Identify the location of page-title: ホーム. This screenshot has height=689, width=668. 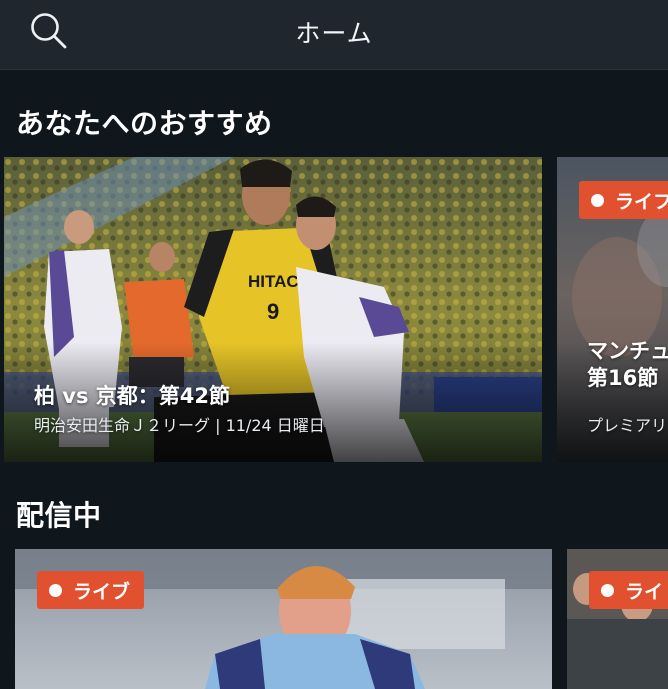
(334, 33).